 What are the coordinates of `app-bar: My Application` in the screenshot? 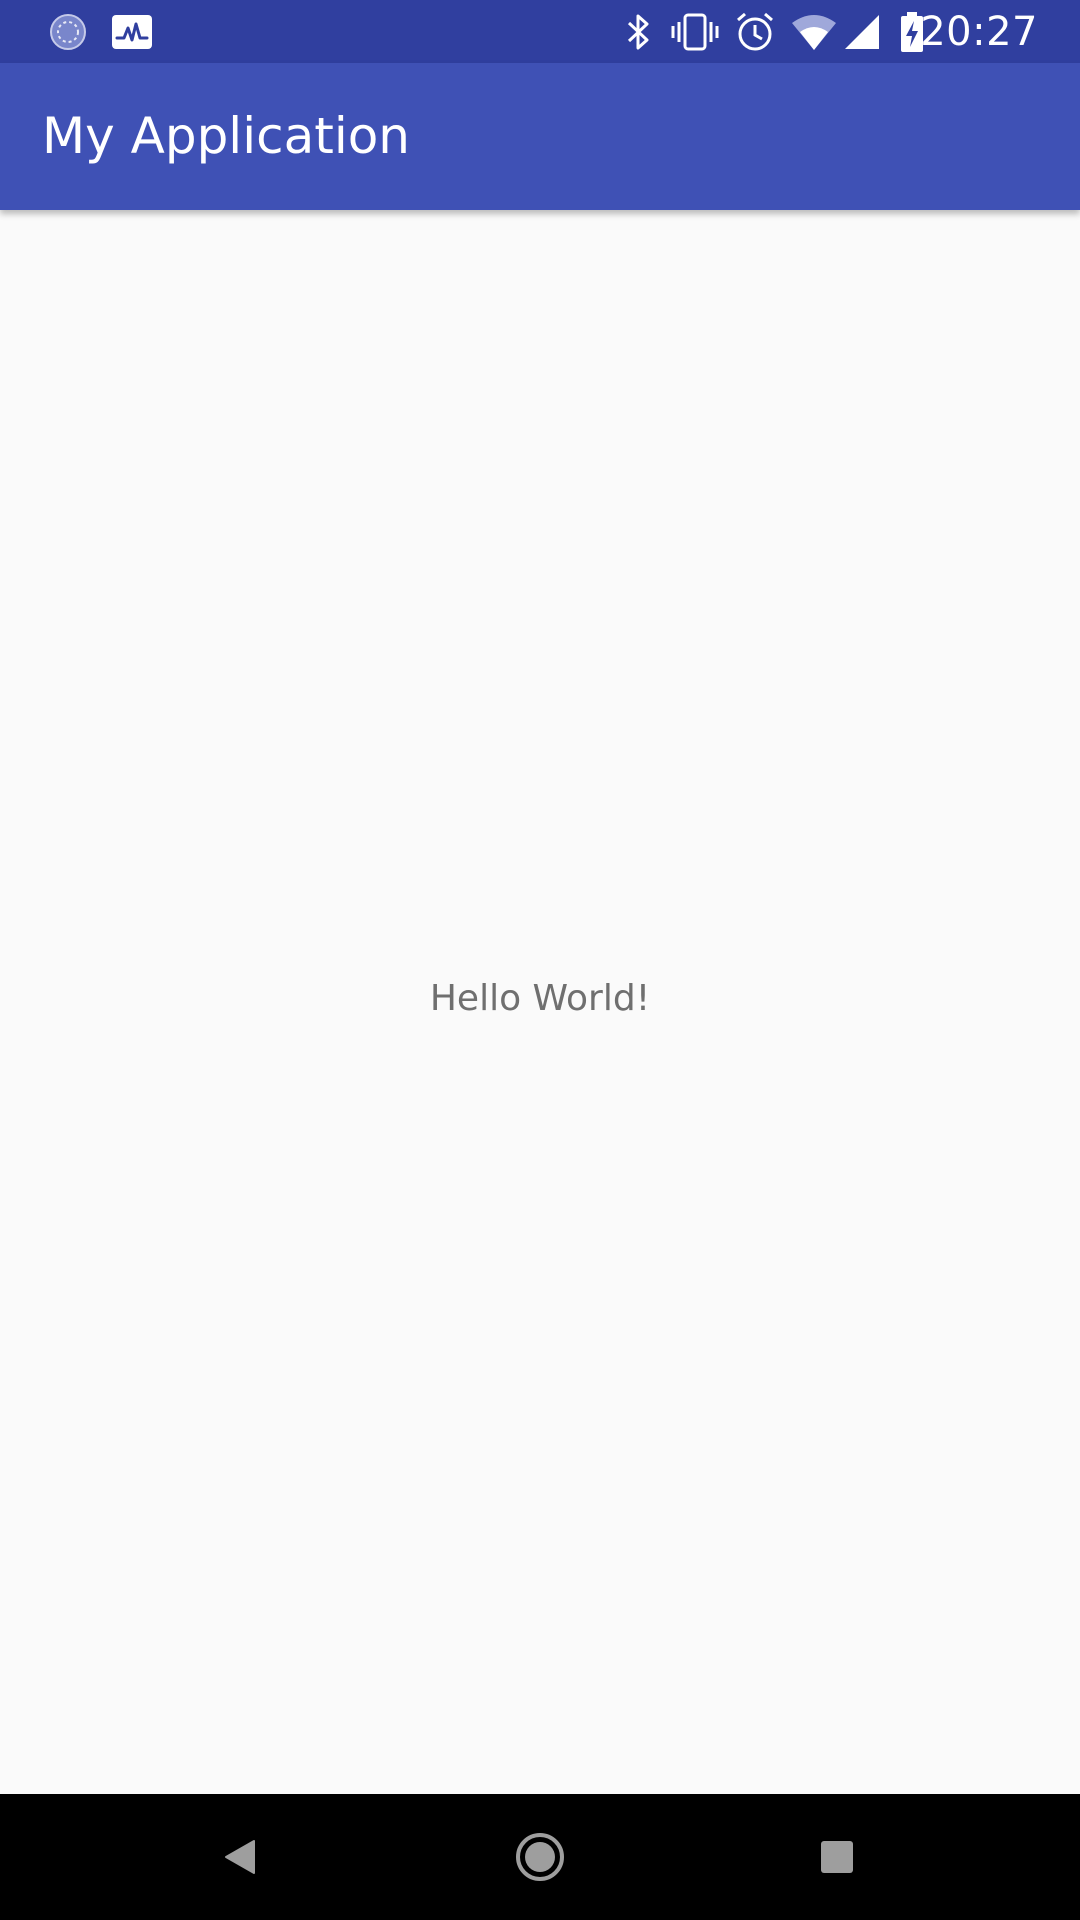 It's located at (540, 136).